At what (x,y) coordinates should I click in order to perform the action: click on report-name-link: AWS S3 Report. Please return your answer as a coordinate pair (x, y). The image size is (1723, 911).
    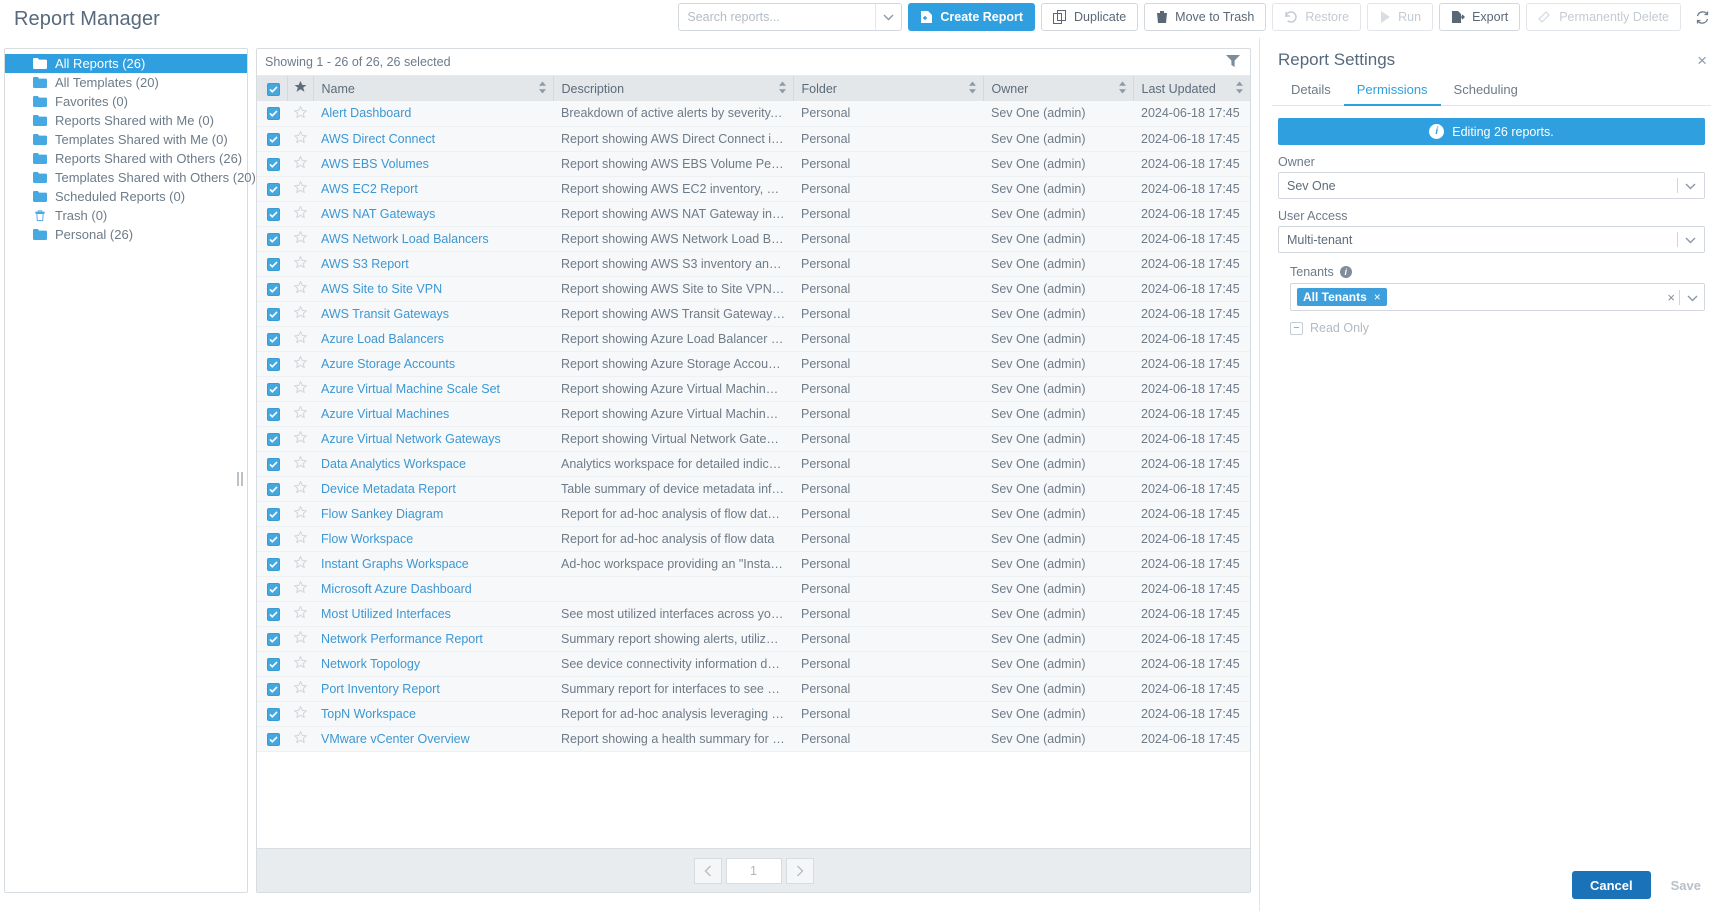
    Looking at the image, I should click on (365, 264).